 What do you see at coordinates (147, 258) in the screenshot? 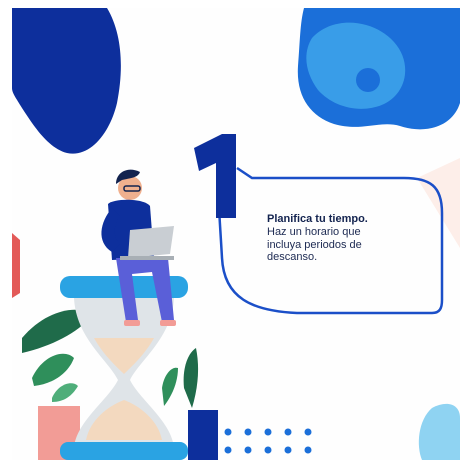
I see `laptop-base` at bounding box center [147, 258].